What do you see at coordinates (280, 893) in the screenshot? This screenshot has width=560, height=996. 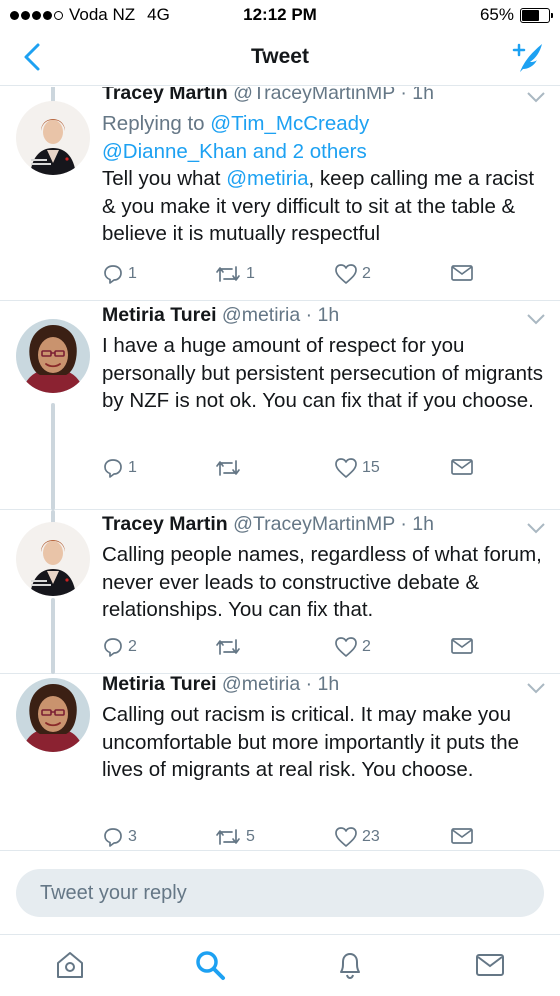 I see `reply-input: Tweet your reply` at bounding box center [280, 893].